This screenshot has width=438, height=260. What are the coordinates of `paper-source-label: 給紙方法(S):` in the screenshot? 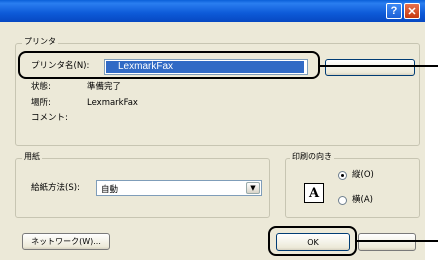 It's located at (55, 188).